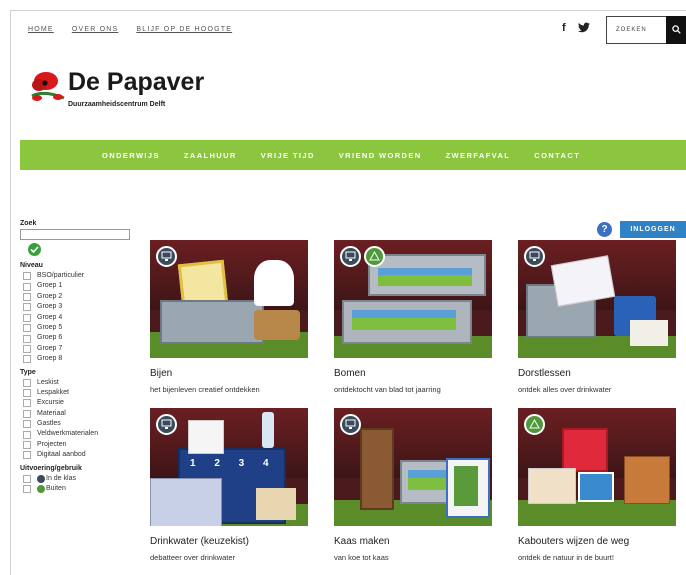 This screenshot has height=575, width=686. I want to click on filter-label: Projecten, so click(52, 444).